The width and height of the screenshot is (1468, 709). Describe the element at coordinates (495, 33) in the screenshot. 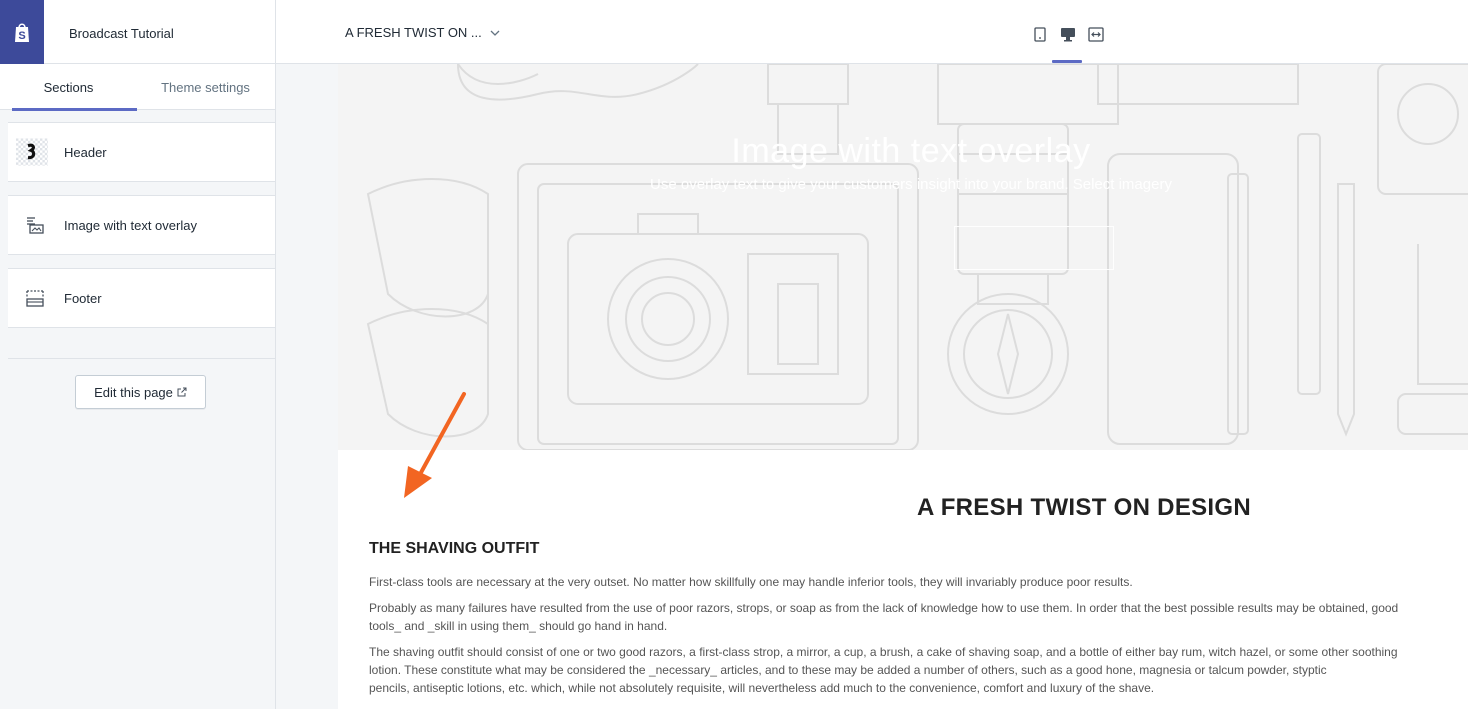

I see `chevron-down-icon` at that location.